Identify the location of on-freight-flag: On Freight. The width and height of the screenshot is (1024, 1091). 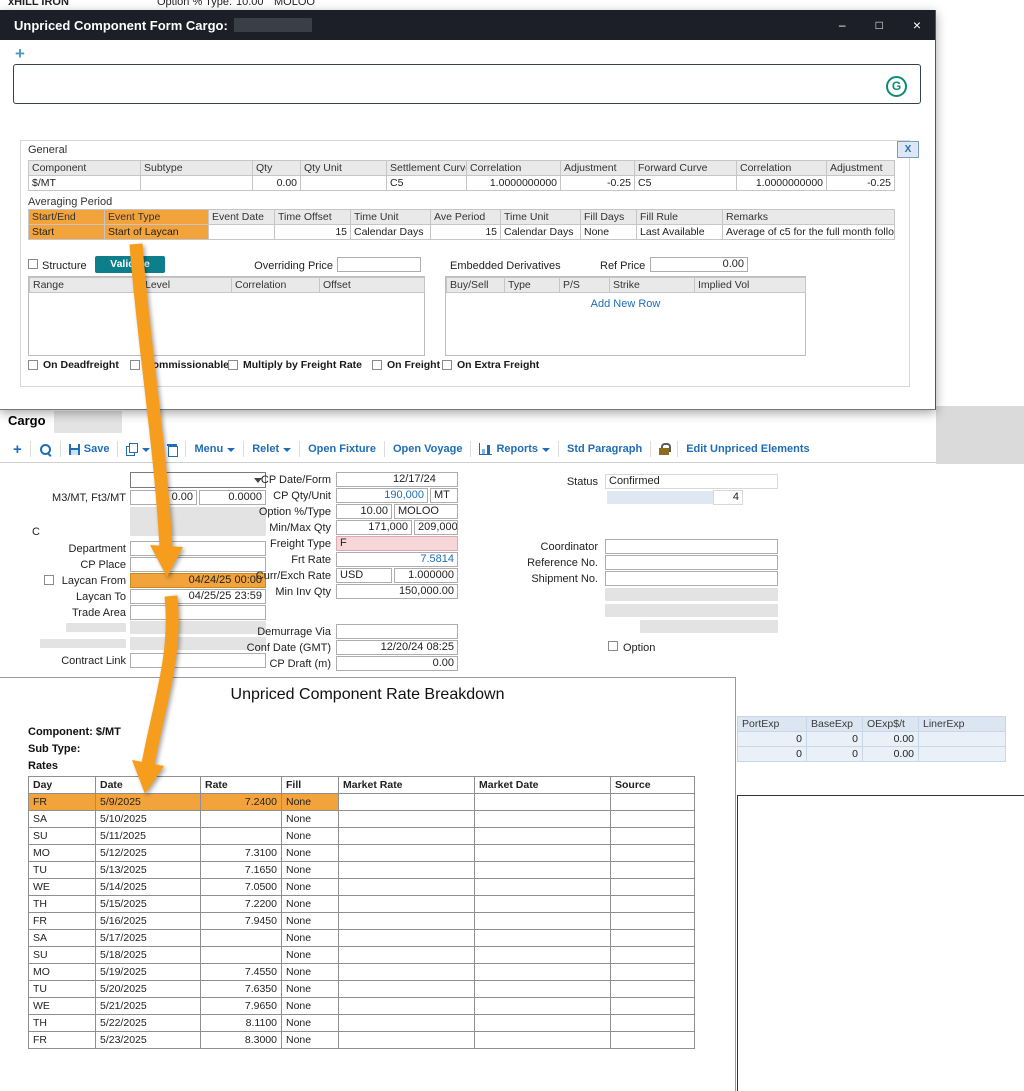
(406, 365).